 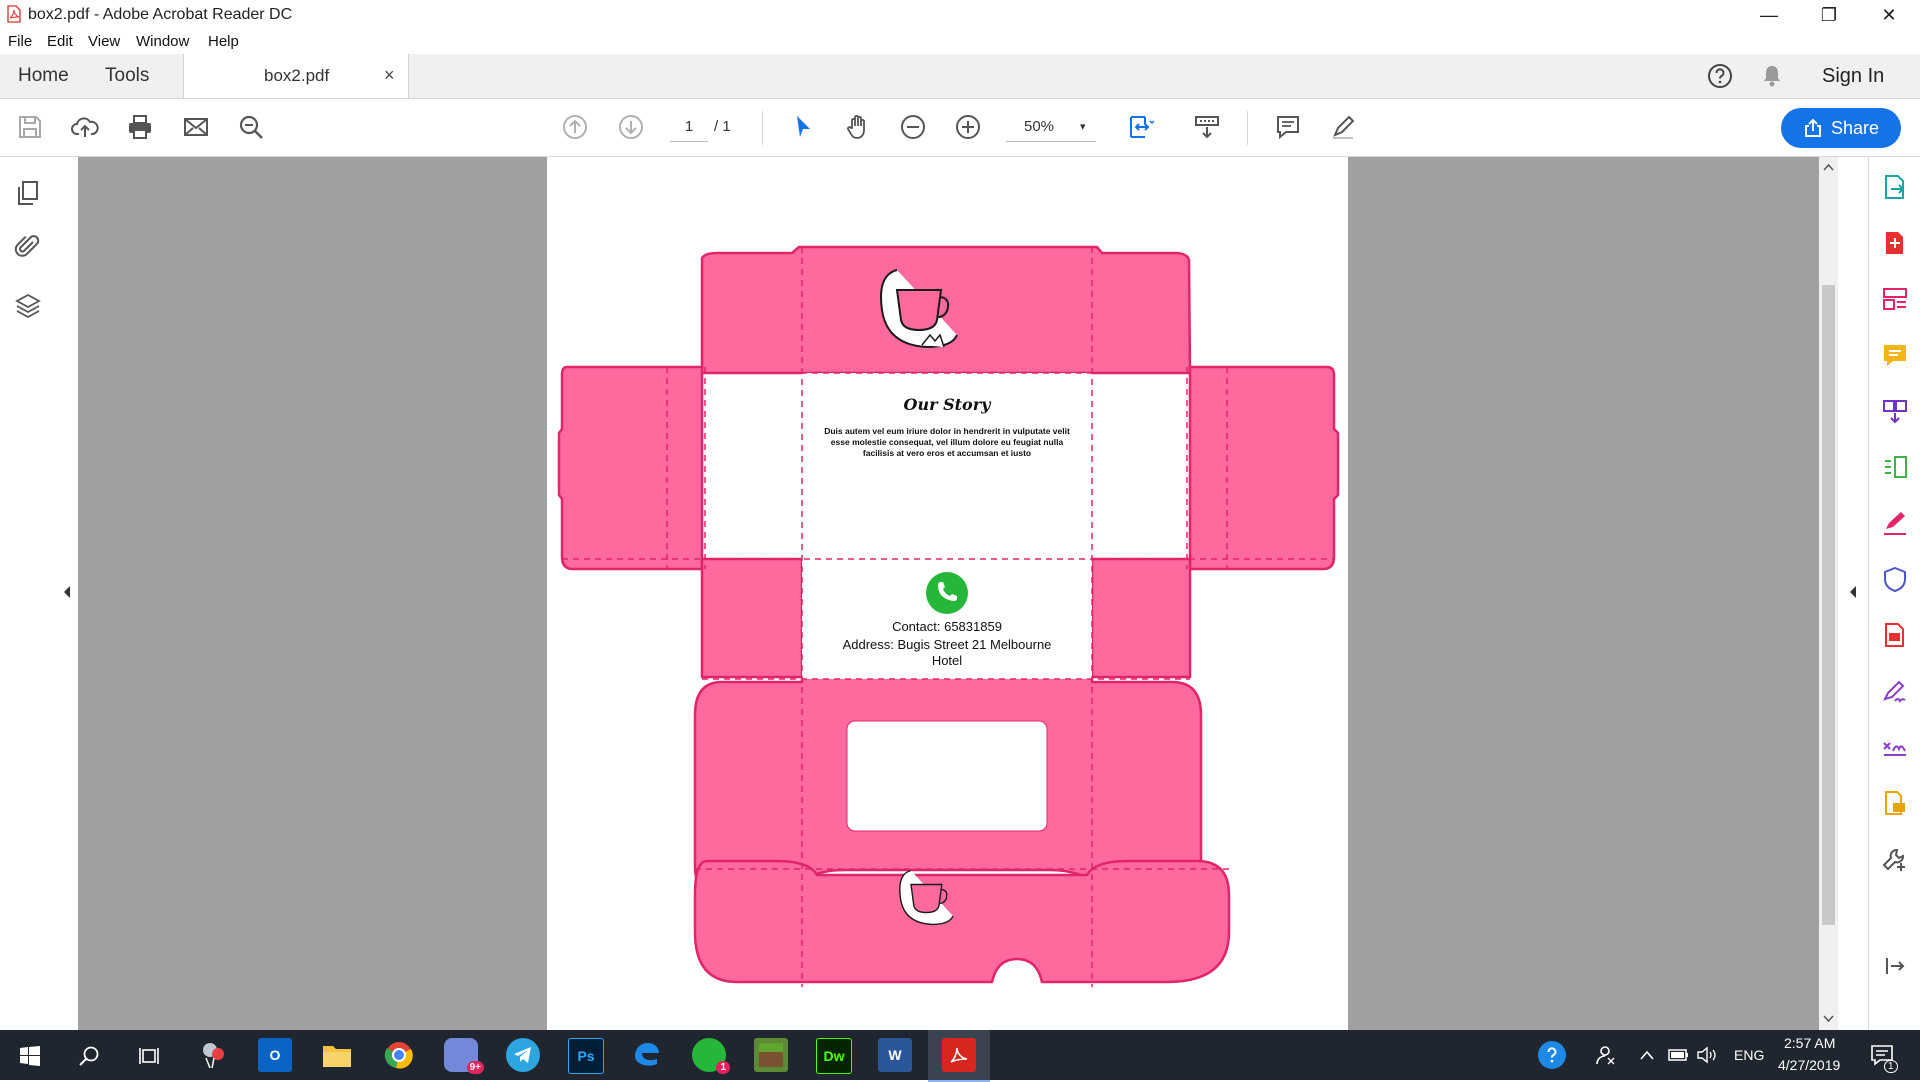 What do you see at coordinates (464, 1056) in the screenshot?
I see `discord-icon: 9+` at bounding box center [464, 1056].